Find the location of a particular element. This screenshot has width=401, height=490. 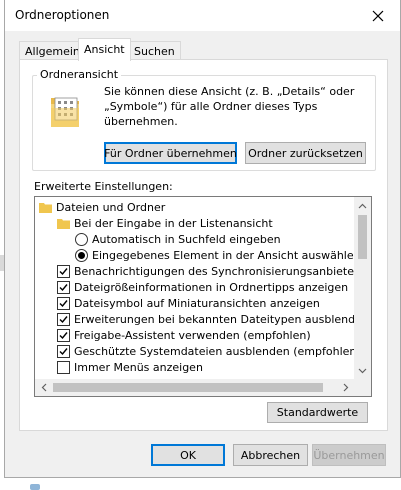

window-title: Ordneroptionen is located at coordinates (62, 15).